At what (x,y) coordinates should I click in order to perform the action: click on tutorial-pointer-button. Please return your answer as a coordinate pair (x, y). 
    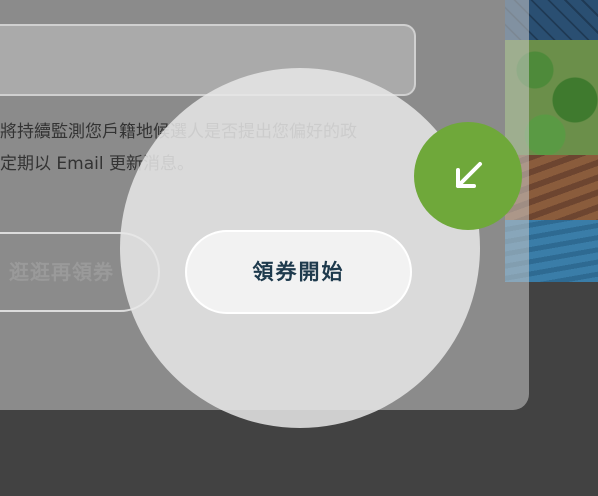
    Looking at the image, I should click on (468, 176).